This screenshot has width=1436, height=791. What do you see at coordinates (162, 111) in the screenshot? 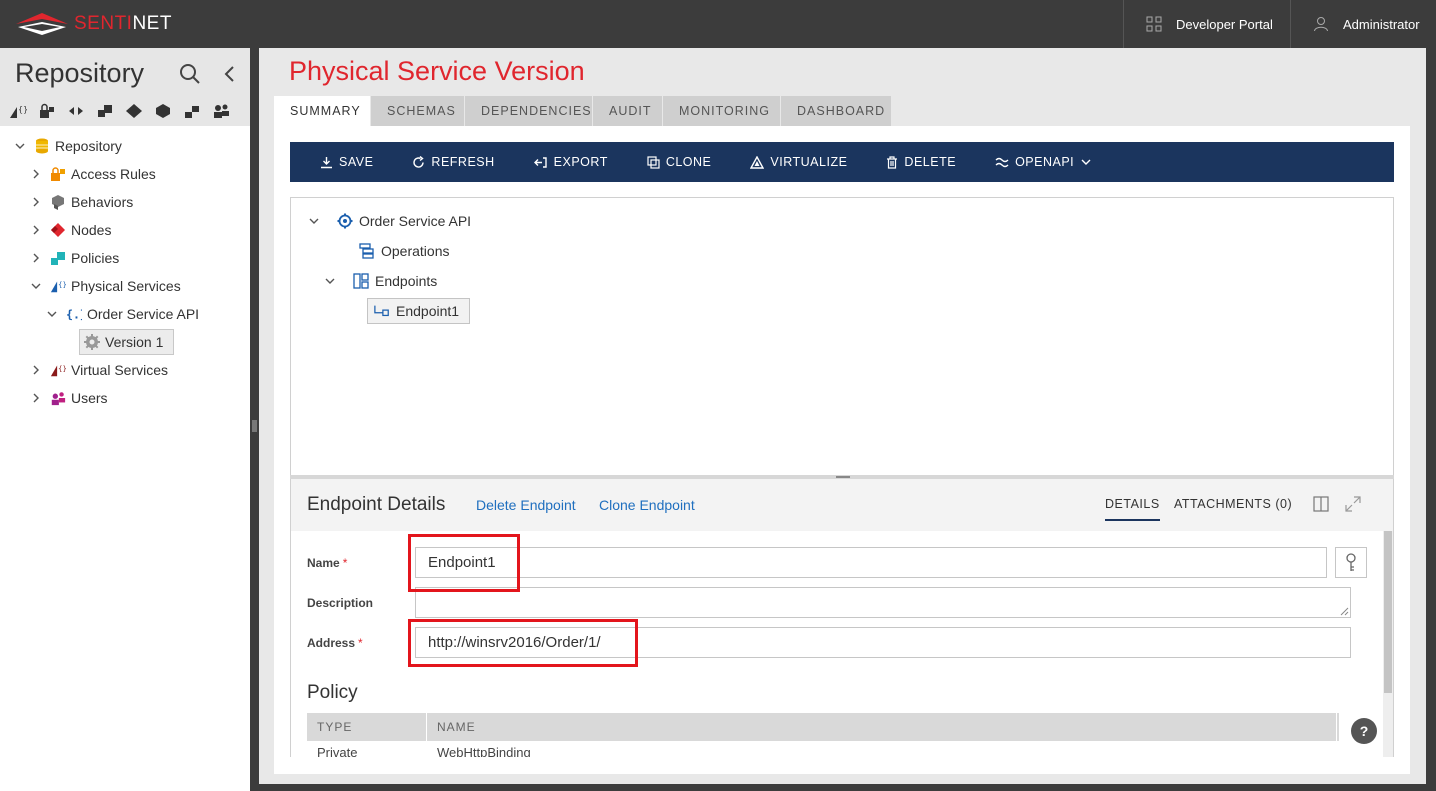
I see `virtual-services-filter-icon` at bounding box center [162, 111].